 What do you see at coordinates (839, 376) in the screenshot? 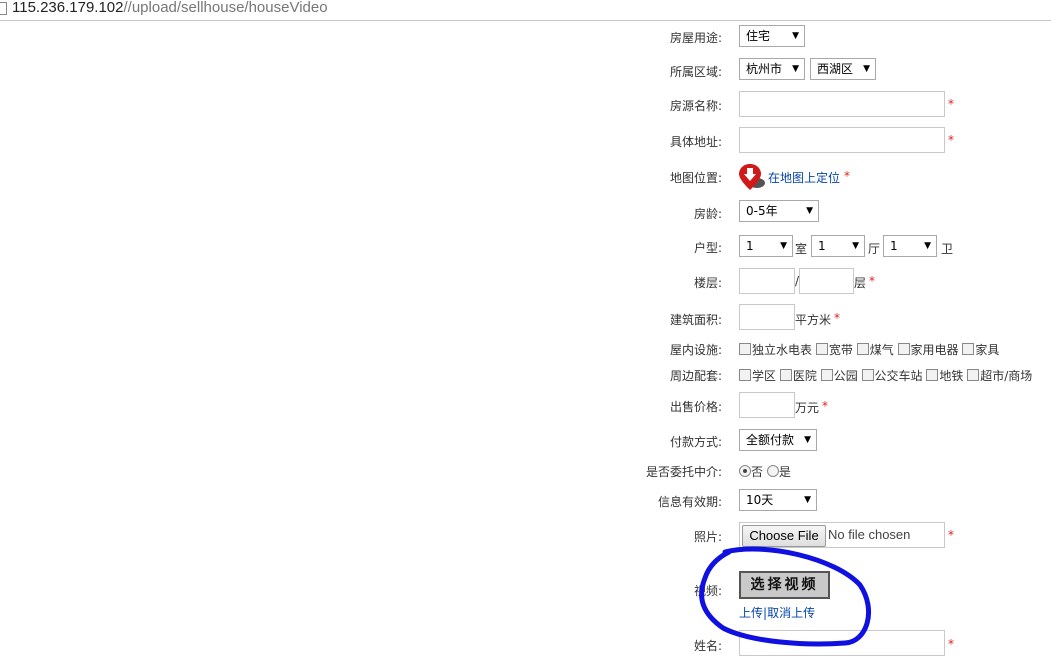
I see `surrounding-item: 公园` at bounding box center [839, 376].